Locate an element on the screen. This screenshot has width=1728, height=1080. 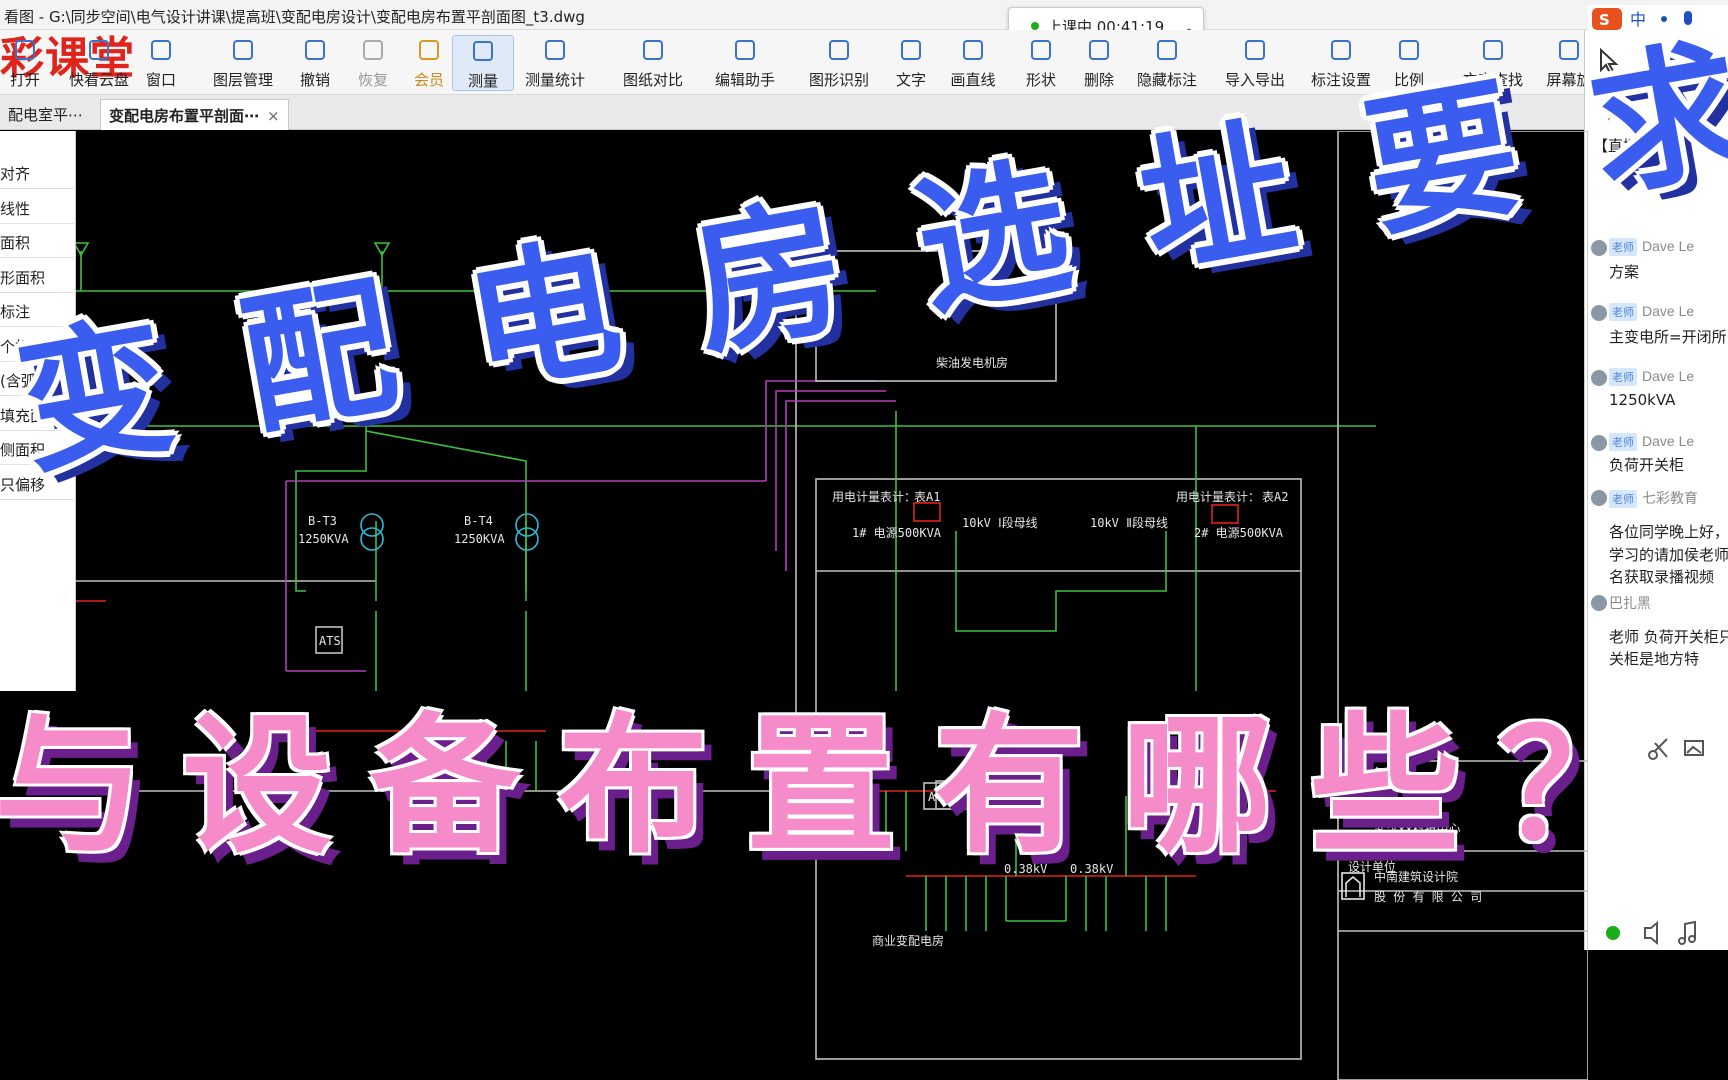
folder-icon is located at coordinates (25, 50).